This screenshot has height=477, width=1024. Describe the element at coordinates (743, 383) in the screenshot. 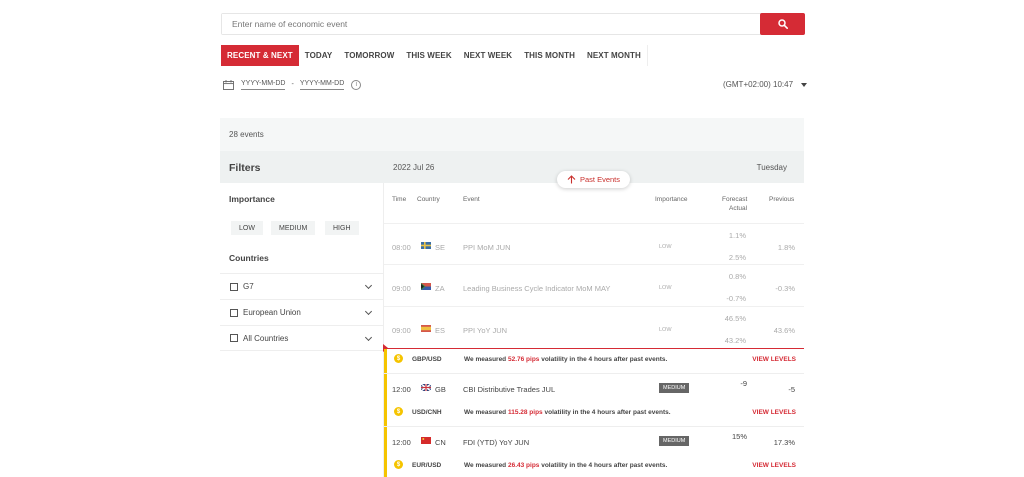

I see `event-forecast: -9` at that location.